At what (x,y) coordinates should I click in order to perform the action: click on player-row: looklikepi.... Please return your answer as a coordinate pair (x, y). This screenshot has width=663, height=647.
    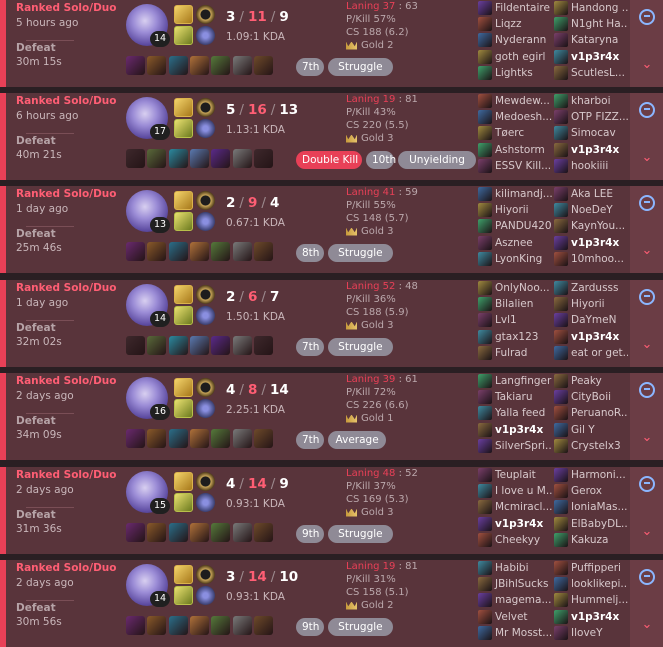
    Looking at the image, I should click on (591, 584).